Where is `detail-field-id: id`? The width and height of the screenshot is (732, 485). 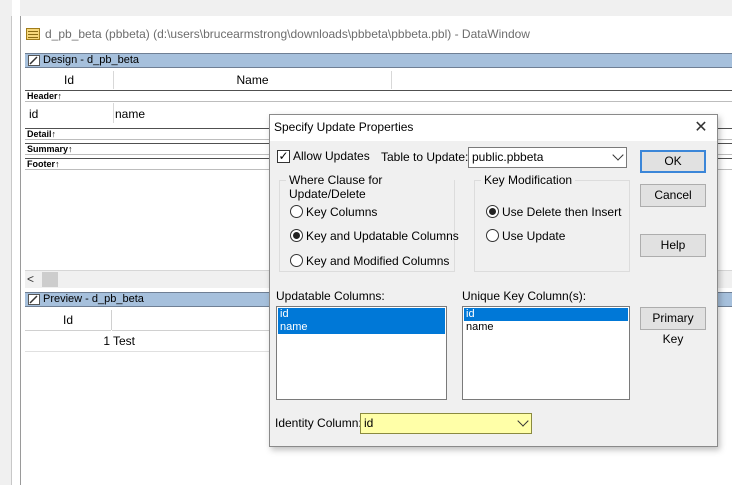 detail-field-id: id is located at coordinates (33, 114).